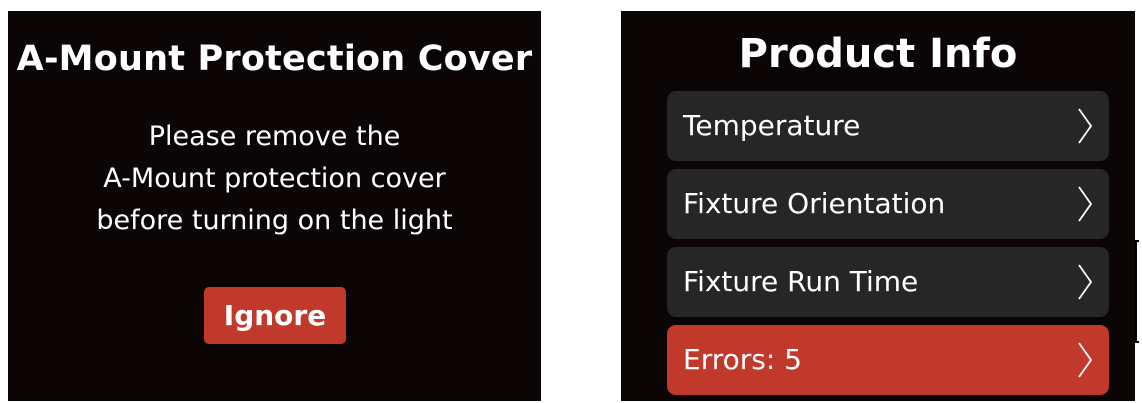  What do you see at coordinates (274, 59) in the screenshot?
I see `protection-cover-title: A-Mount Protection Cover` at bounding box center [274, 59].